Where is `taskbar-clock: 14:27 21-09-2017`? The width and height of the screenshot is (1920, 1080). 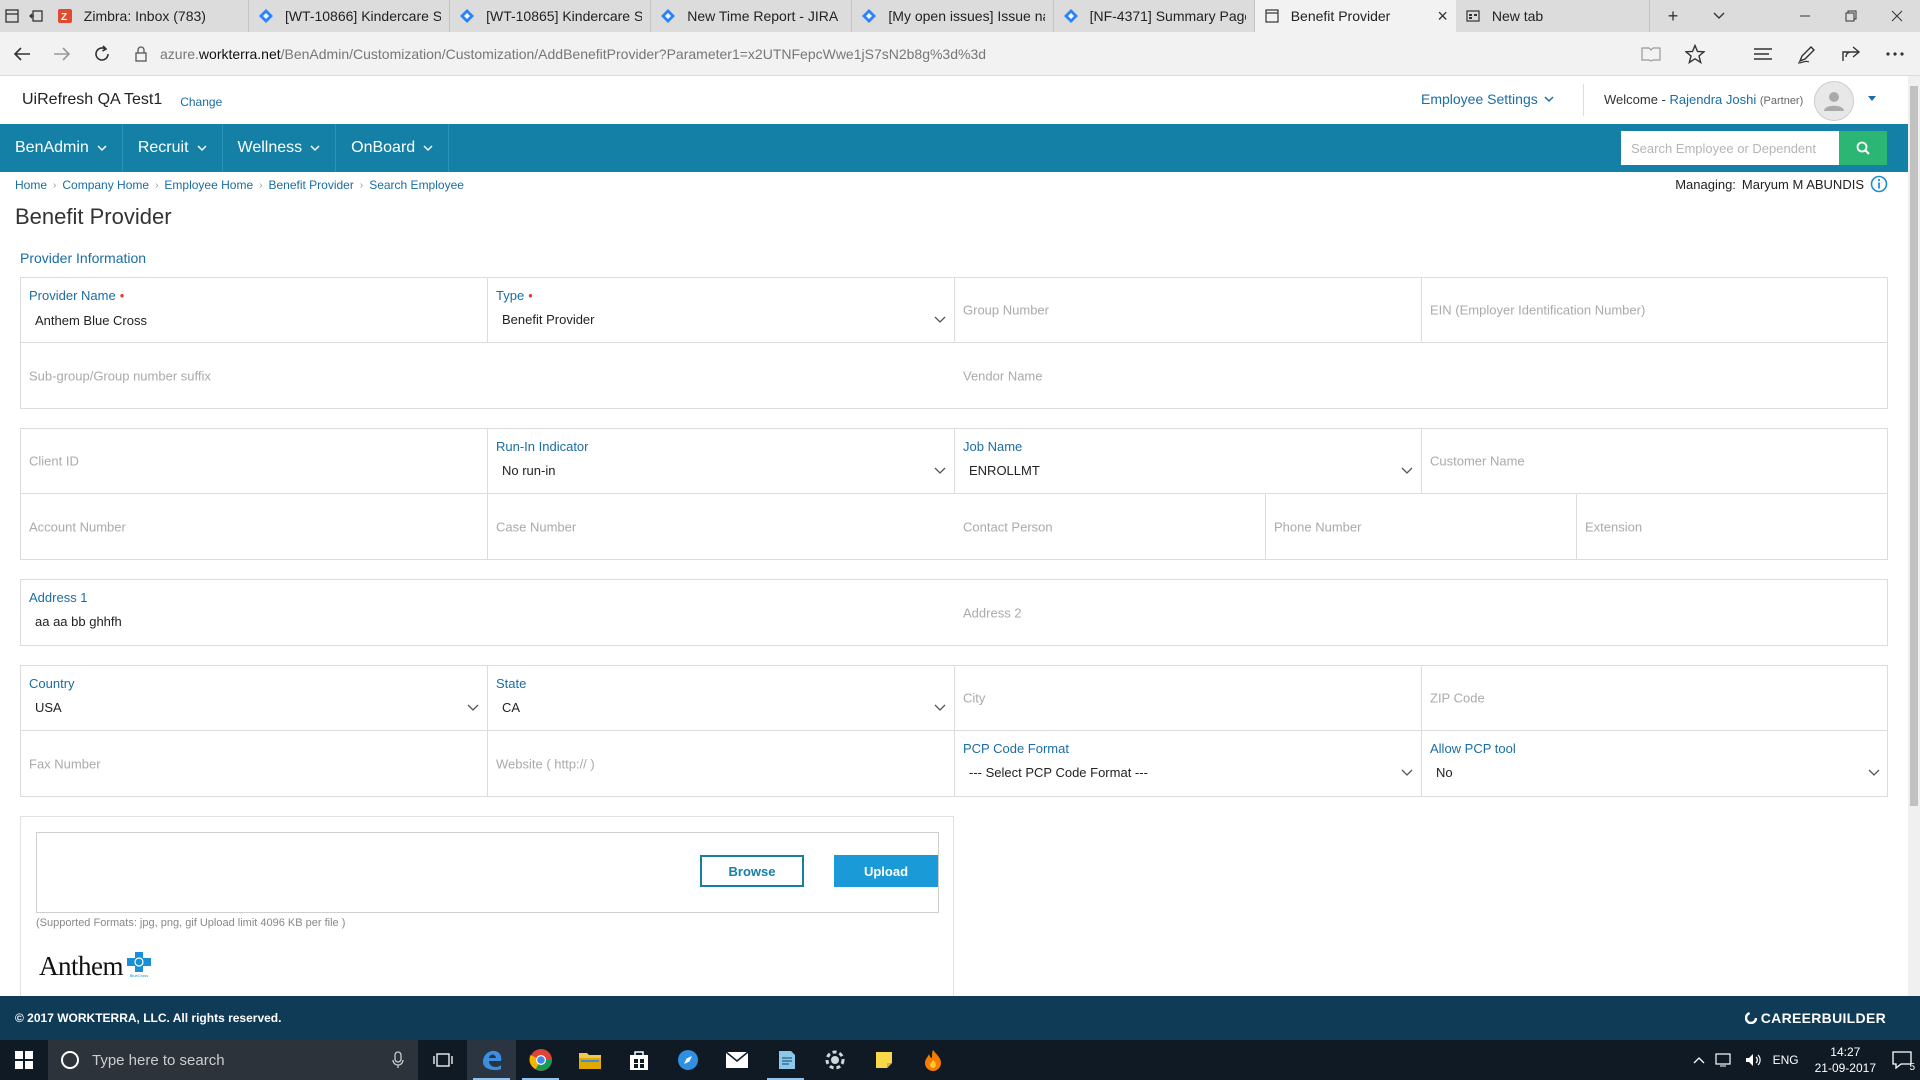
taskbar-clock: 14:27 21-09-2017 is located at coordinates (1845, 1060).